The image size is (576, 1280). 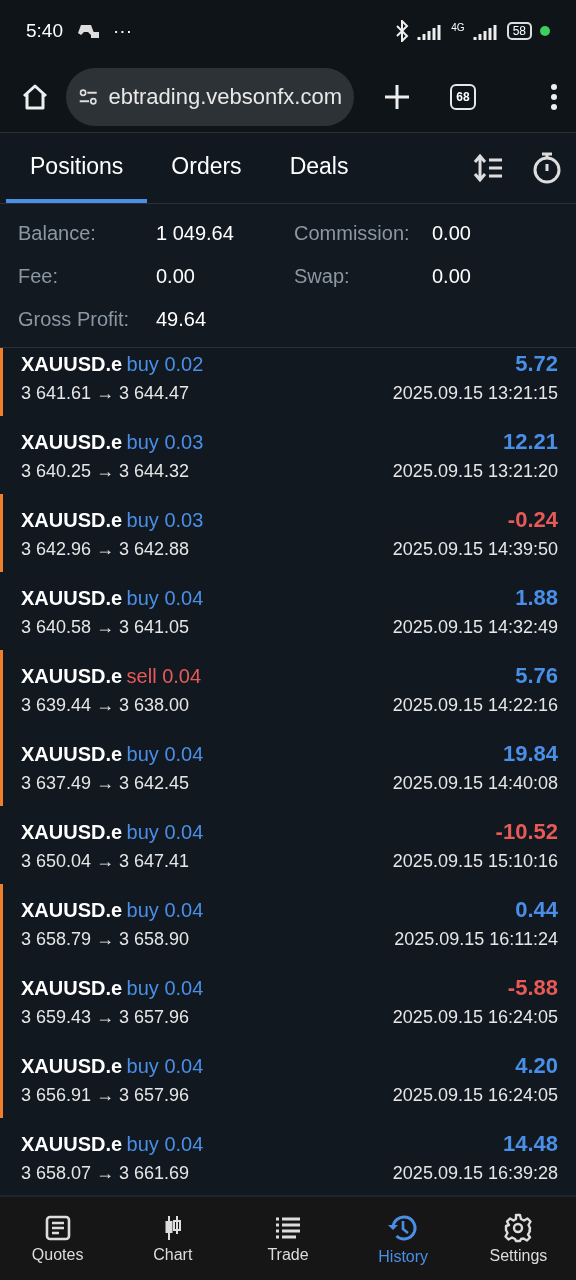 I want to click on deal-row: XAUUSD.e buy 0.03 -0.24 3 642.96 → 3 642.88 2025.09.15 14:39:50, so click(x=288, y=533).